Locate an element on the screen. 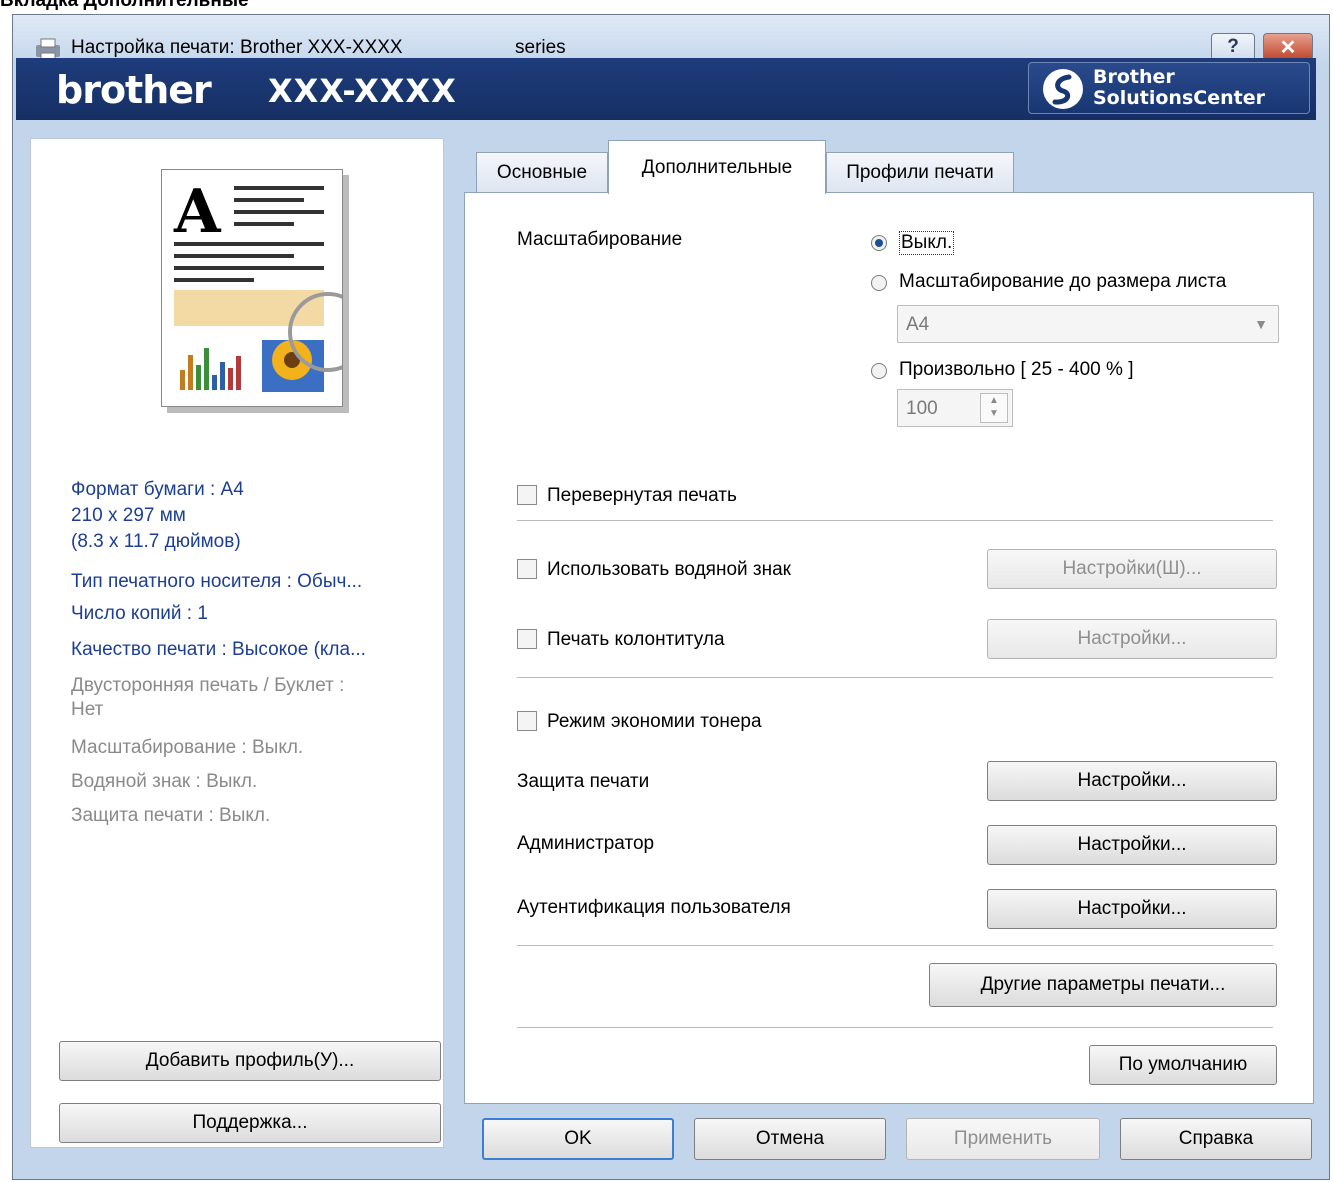  help-button: ? is located at coordinates (1233, 47).